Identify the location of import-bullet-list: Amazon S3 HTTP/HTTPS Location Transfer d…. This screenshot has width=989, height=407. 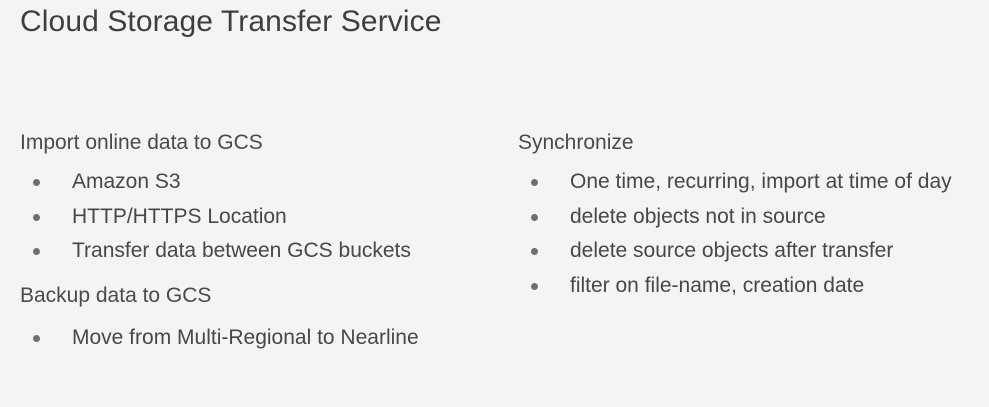
(255, 217).